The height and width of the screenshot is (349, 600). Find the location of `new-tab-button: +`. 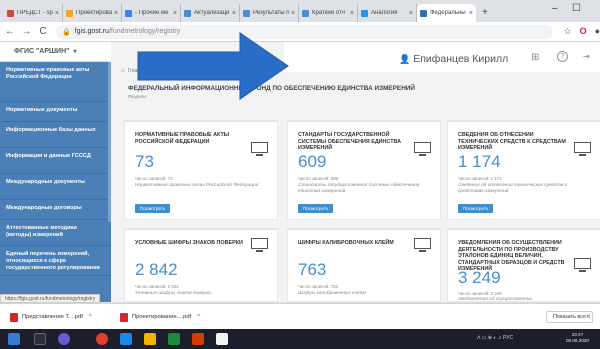

new-tab-button: + is located at coordinates (485, 13).